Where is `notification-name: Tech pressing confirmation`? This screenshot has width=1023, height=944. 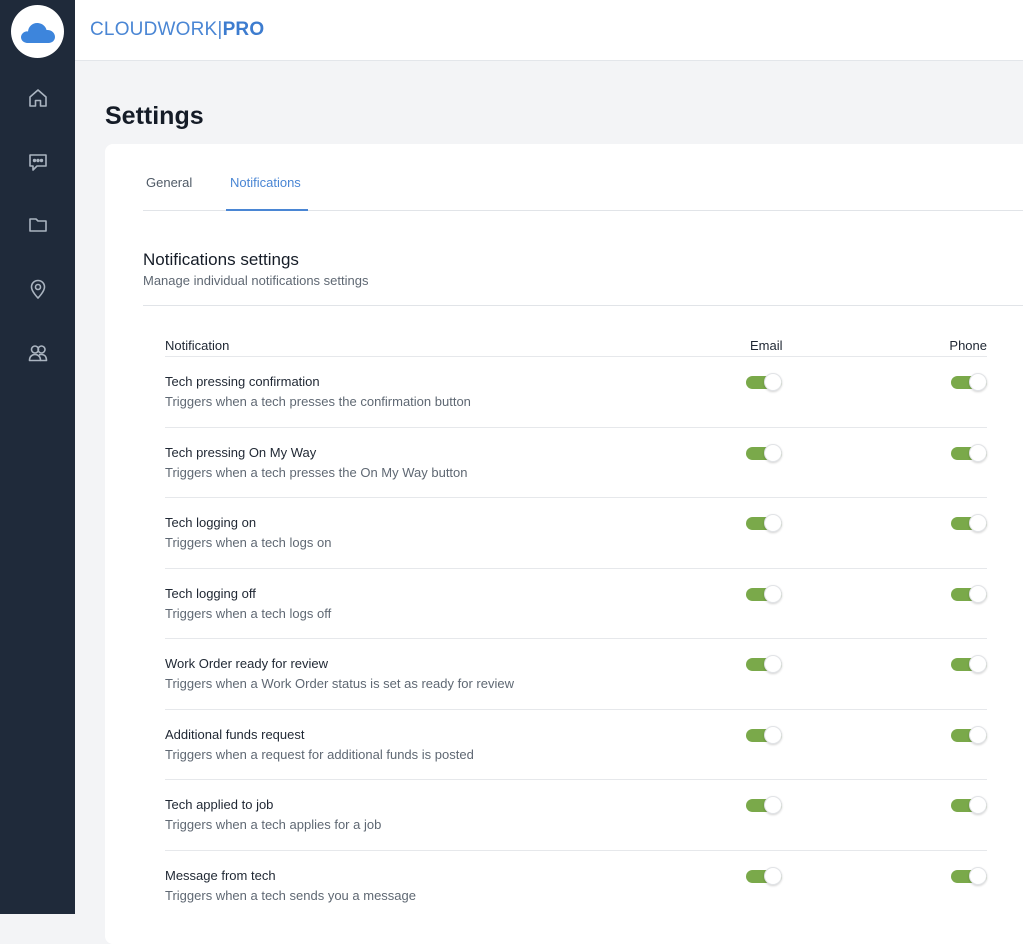
notification-name: Tech pressing confirmation is located at coordinates (242, 381).